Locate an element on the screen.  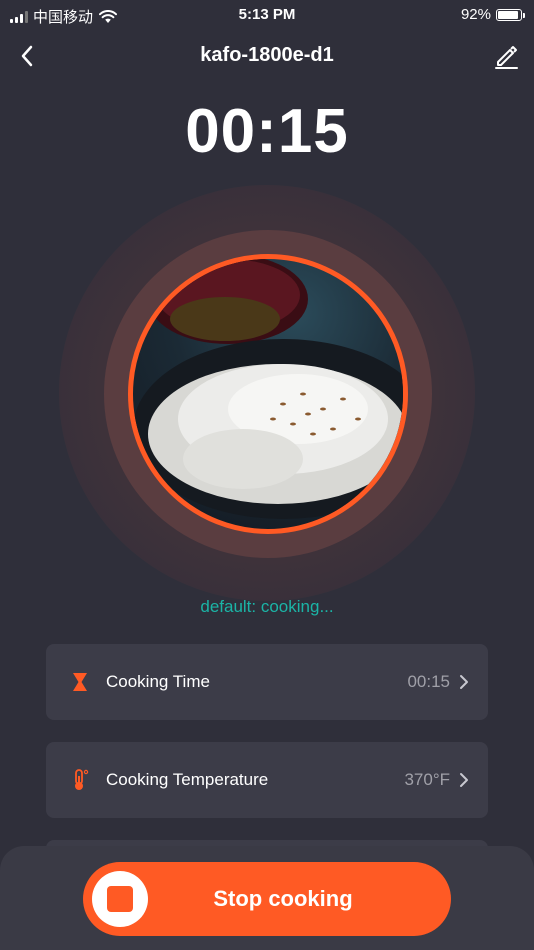
stop-cooking-label: Stop cooking is located at coordinates (283, 898).